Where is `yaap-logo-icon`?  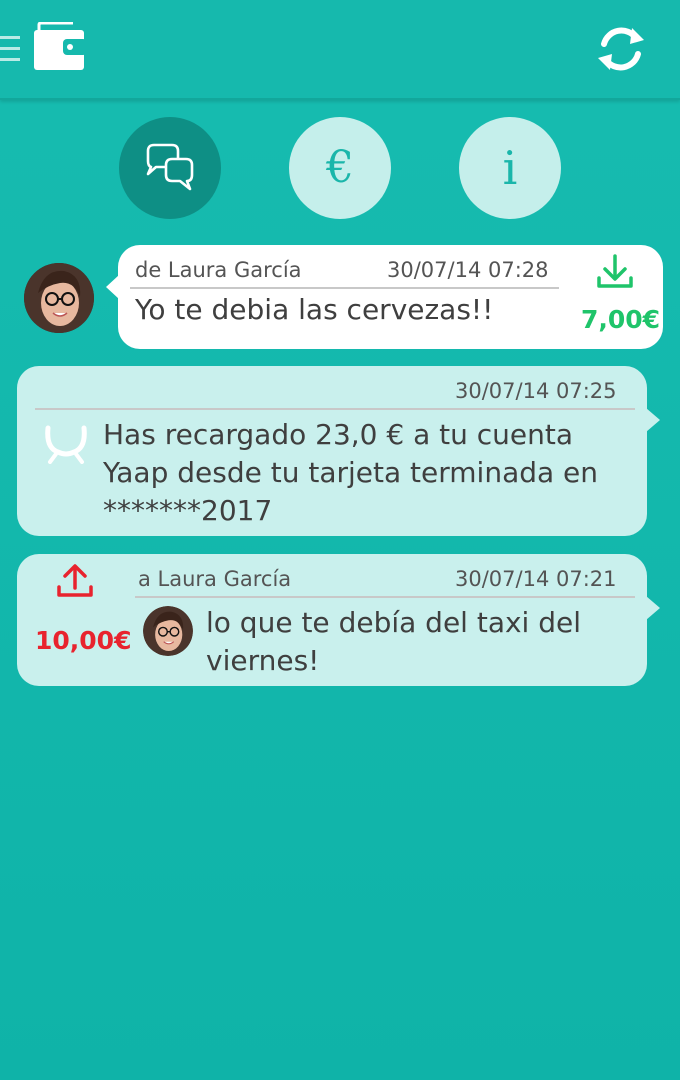 yaap-logo-icon is located at coordinates (66, 444).